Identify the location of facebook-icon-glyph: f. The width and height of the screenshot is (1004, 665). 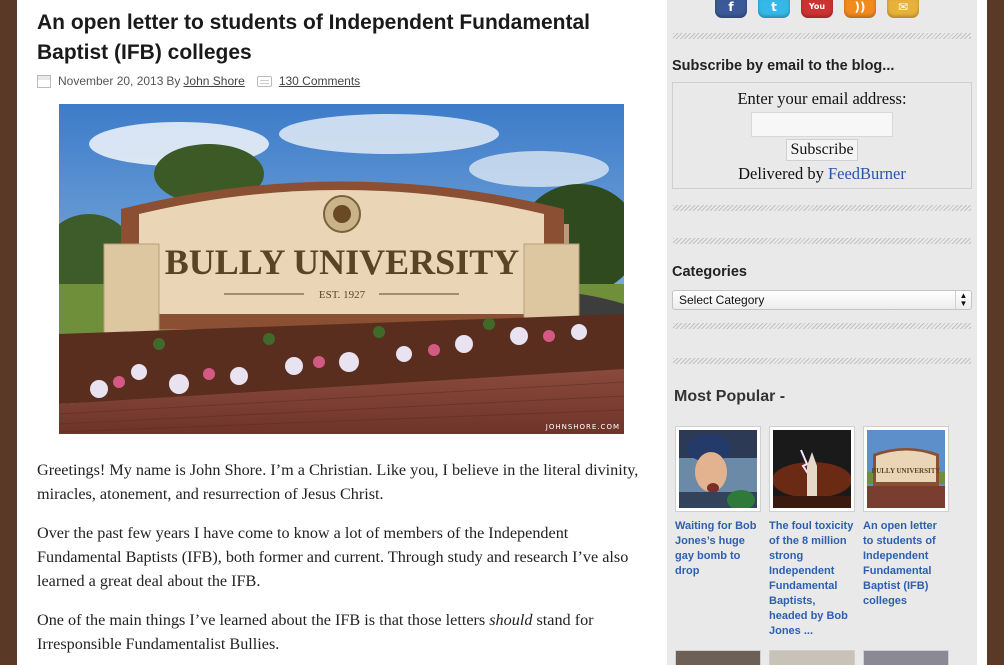
(731, 7).